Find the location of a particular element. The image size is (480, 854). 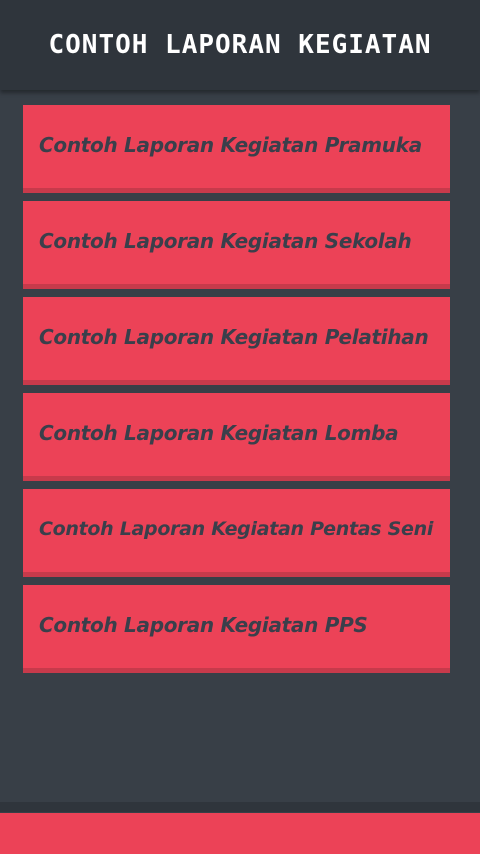

menu-item-lomba: Contoh Laporan Kegiatan Lomba is located at coordinates (236, 437).